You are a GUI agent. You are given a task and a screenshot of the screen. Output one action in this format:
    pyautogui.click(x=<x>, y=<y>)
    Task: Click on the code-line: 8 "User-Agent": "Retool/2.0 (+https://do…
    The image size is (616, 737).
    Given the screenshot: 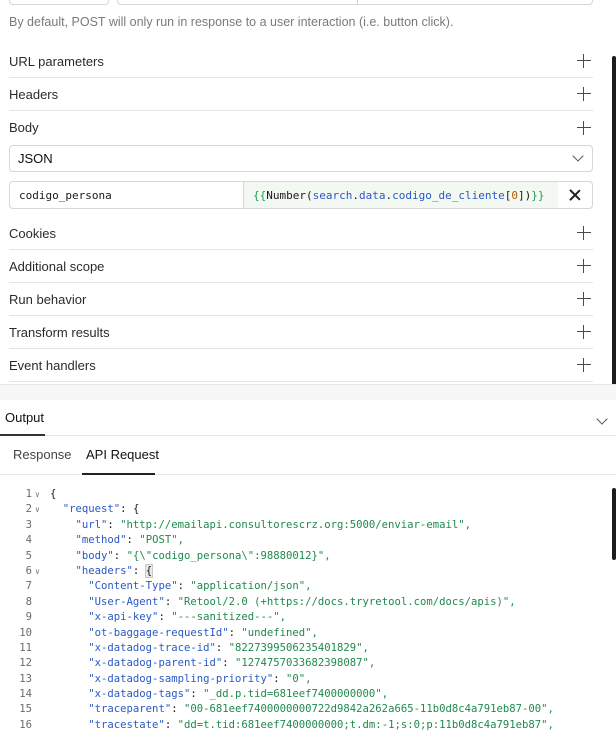 What is the action you would take?
    pyautogui.click(x=306, y=602)
    